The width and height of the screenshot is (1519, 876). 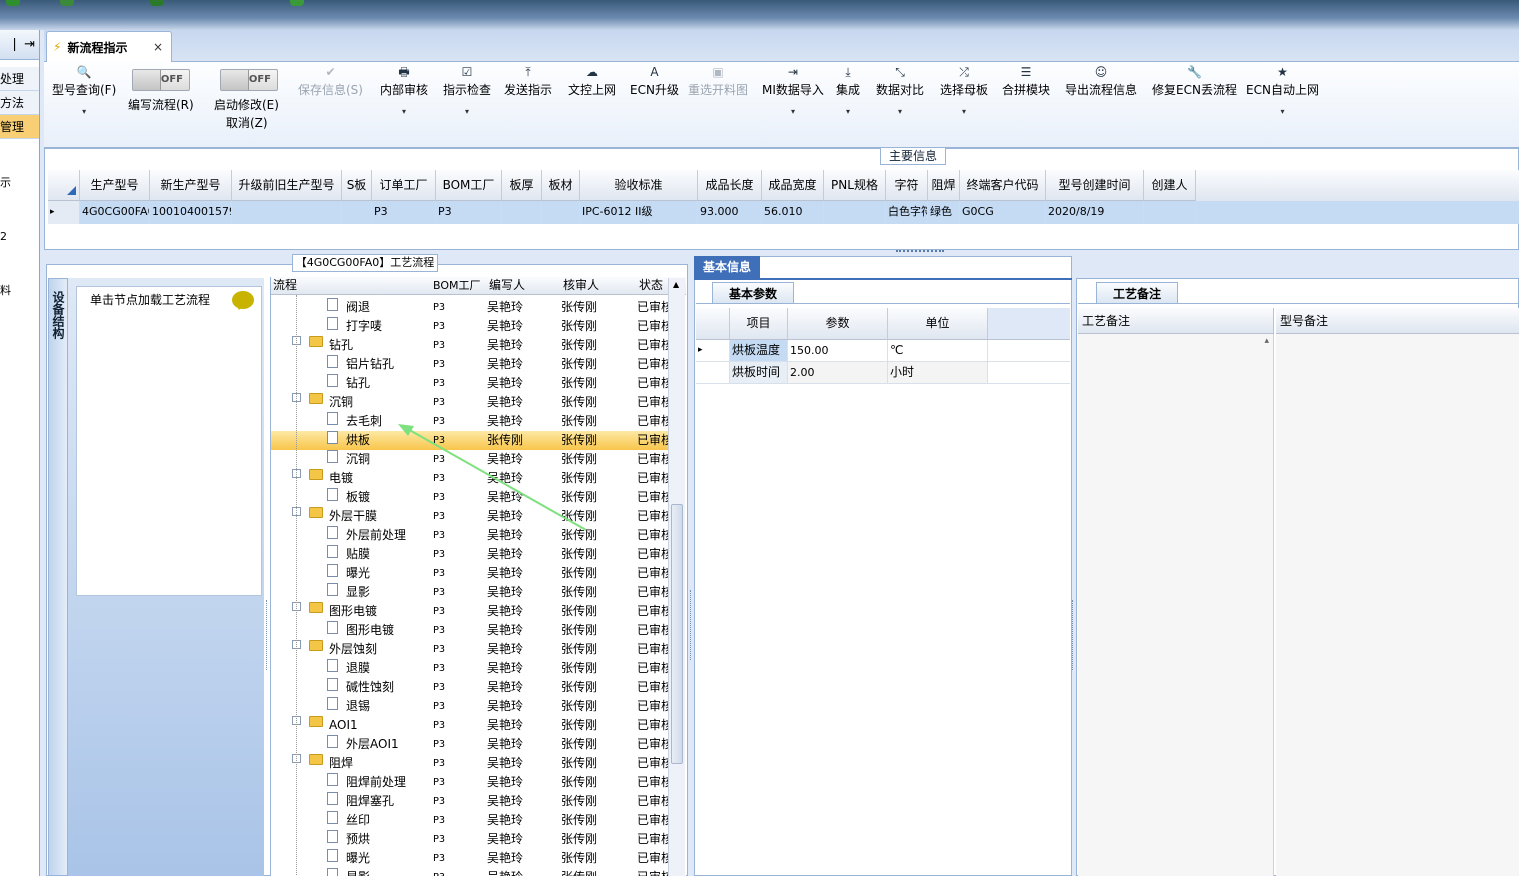 What do you see at coordinates (561, 185) in the screenshot?
I see `column-header: 板材` at bounding box center [561, 185].